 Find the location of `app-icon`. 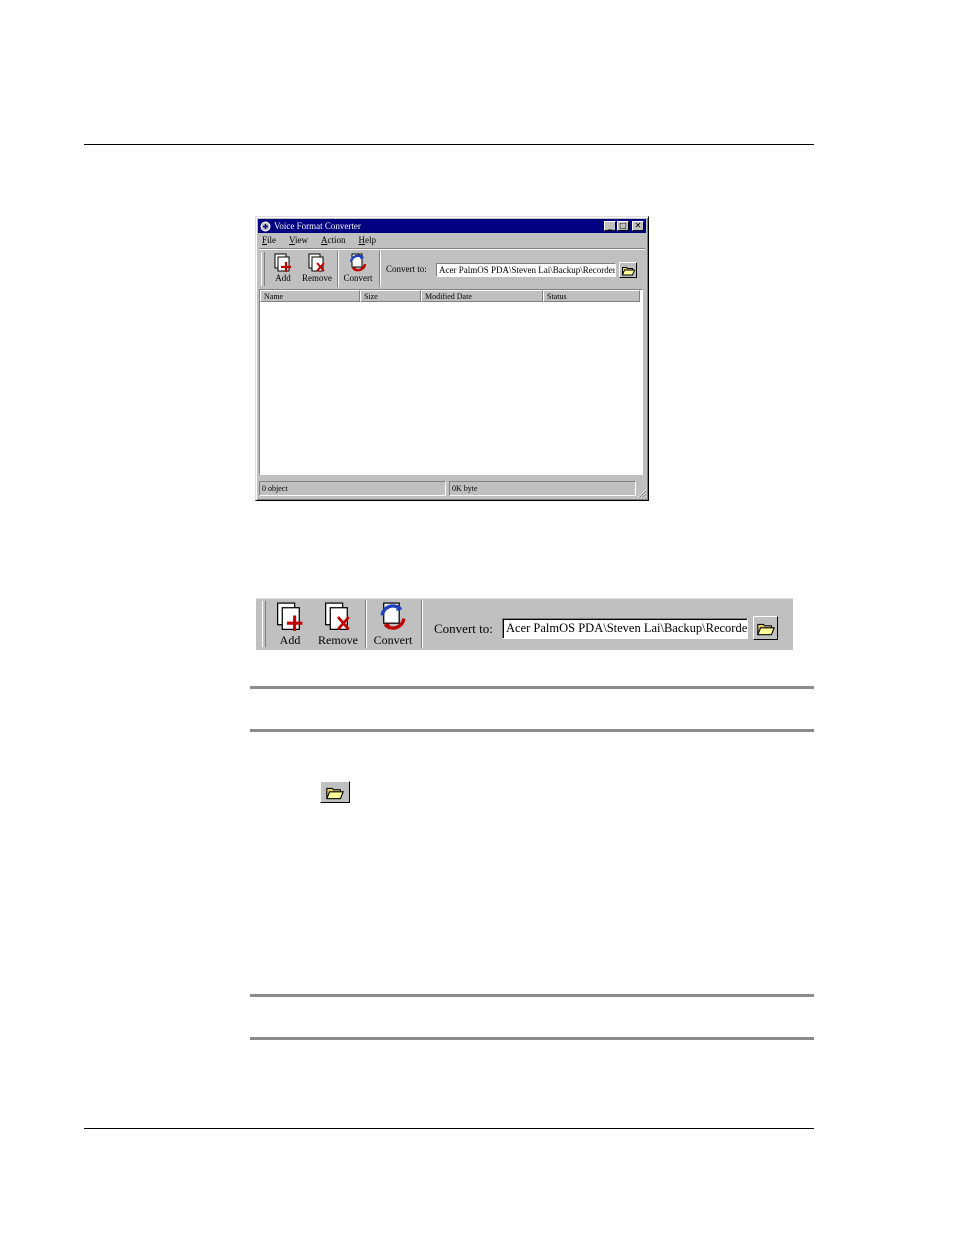

app-icon is located at coordinates (265, 226).